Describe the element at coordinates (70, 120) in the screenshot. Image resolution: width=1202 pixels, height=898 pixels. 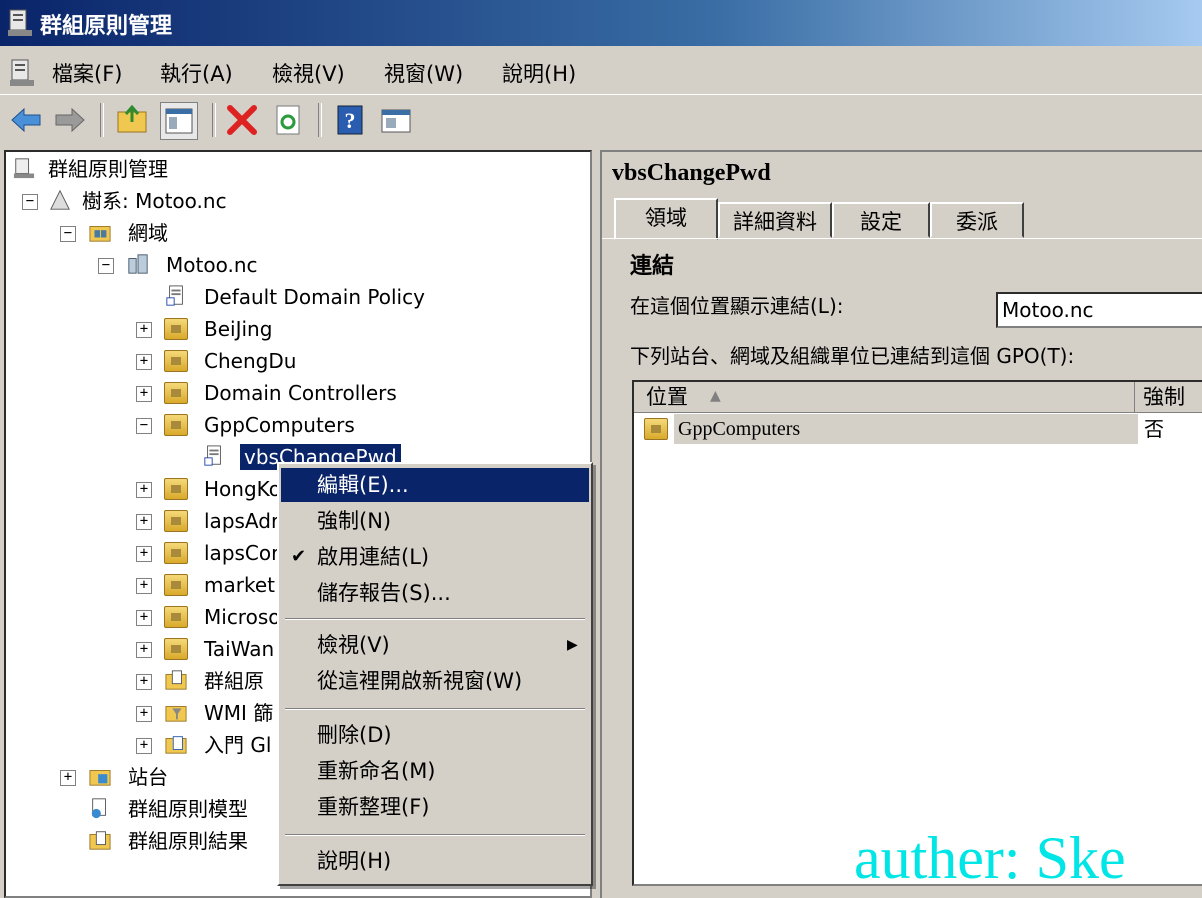
I see `forward-arrow-icon` at that location.